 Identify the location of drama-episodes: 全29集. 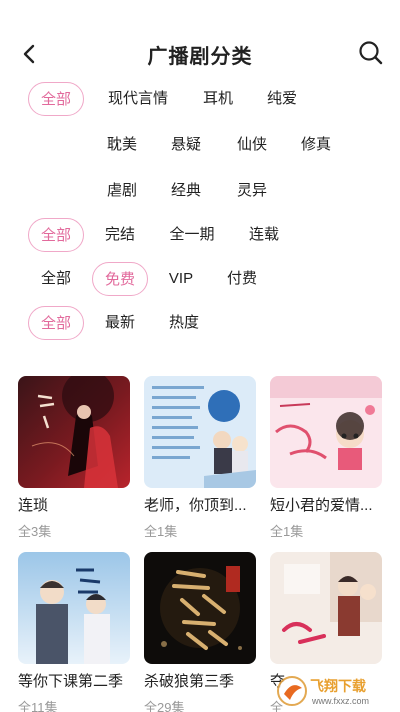
(164, 706).